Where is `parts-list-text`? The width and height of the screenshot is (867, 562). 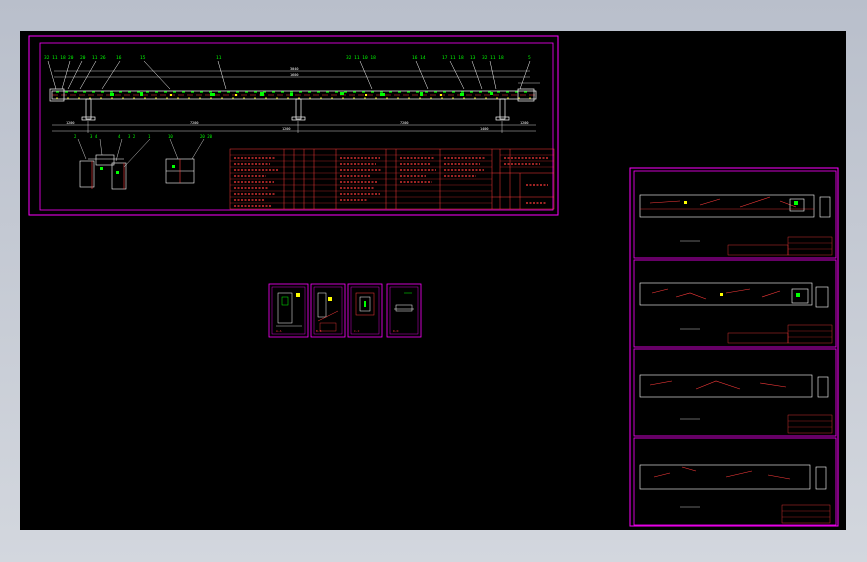
parts-list-text is located at coordinates (391, 182).